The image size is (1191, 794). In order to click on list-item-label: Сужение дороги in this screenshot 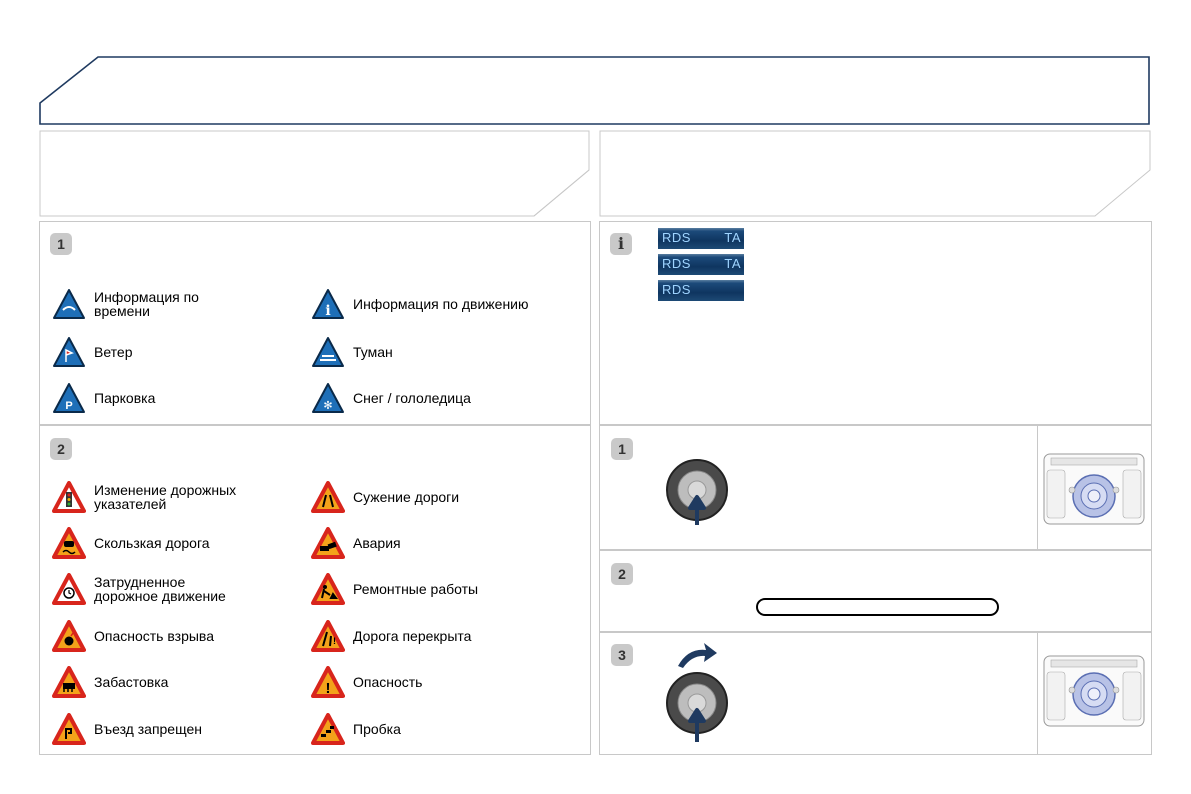, I will do `click(406, 497)`.